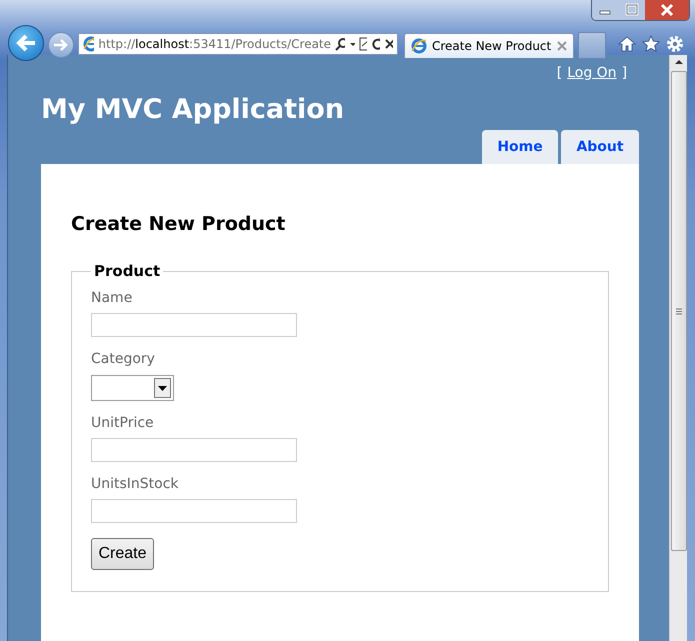  I want to click on group-legend: Product, so click(127, 271).